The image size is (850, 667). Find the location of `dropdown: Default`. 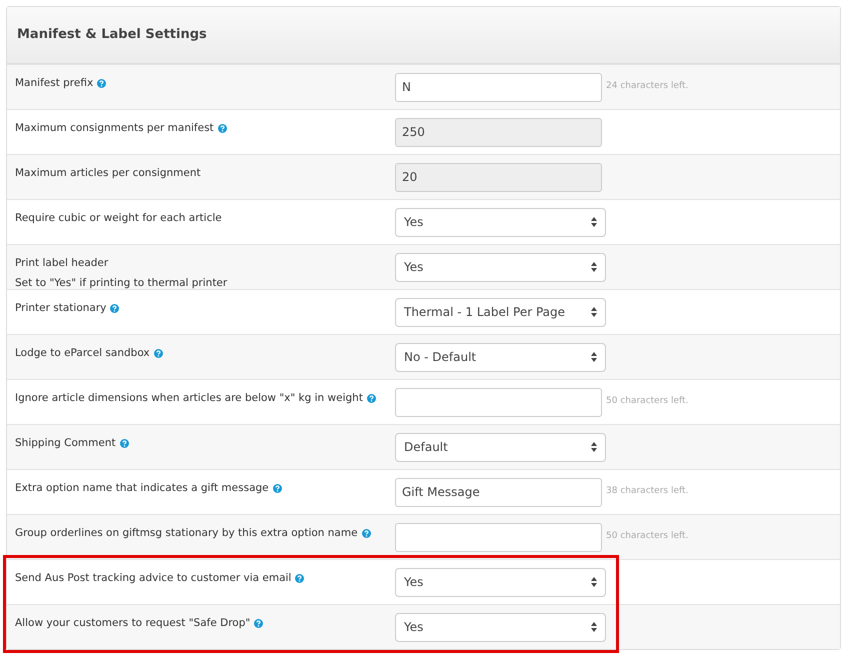

dropdown: Default is located at coordinates (500, 447).